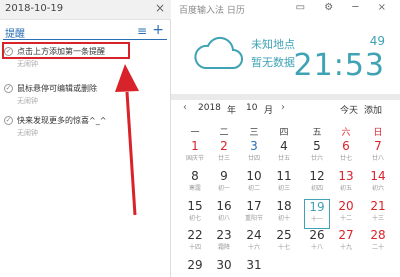 This screenshot has width=400, height=277. I want to click on calendar-day: 4 廿五, so click(284, 154).